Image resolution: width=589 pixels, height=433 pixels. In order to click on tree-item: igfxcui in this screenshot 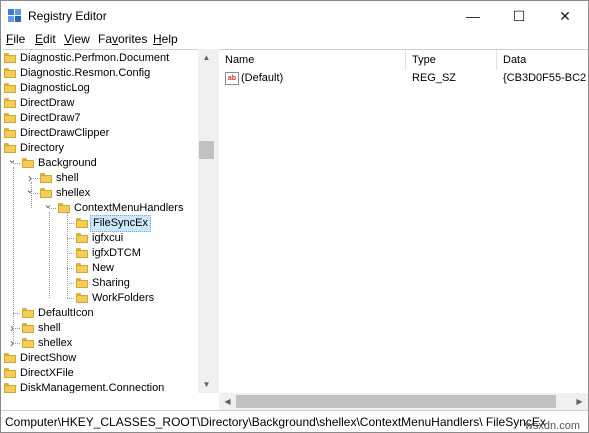, I will do `click(101, 238)`.